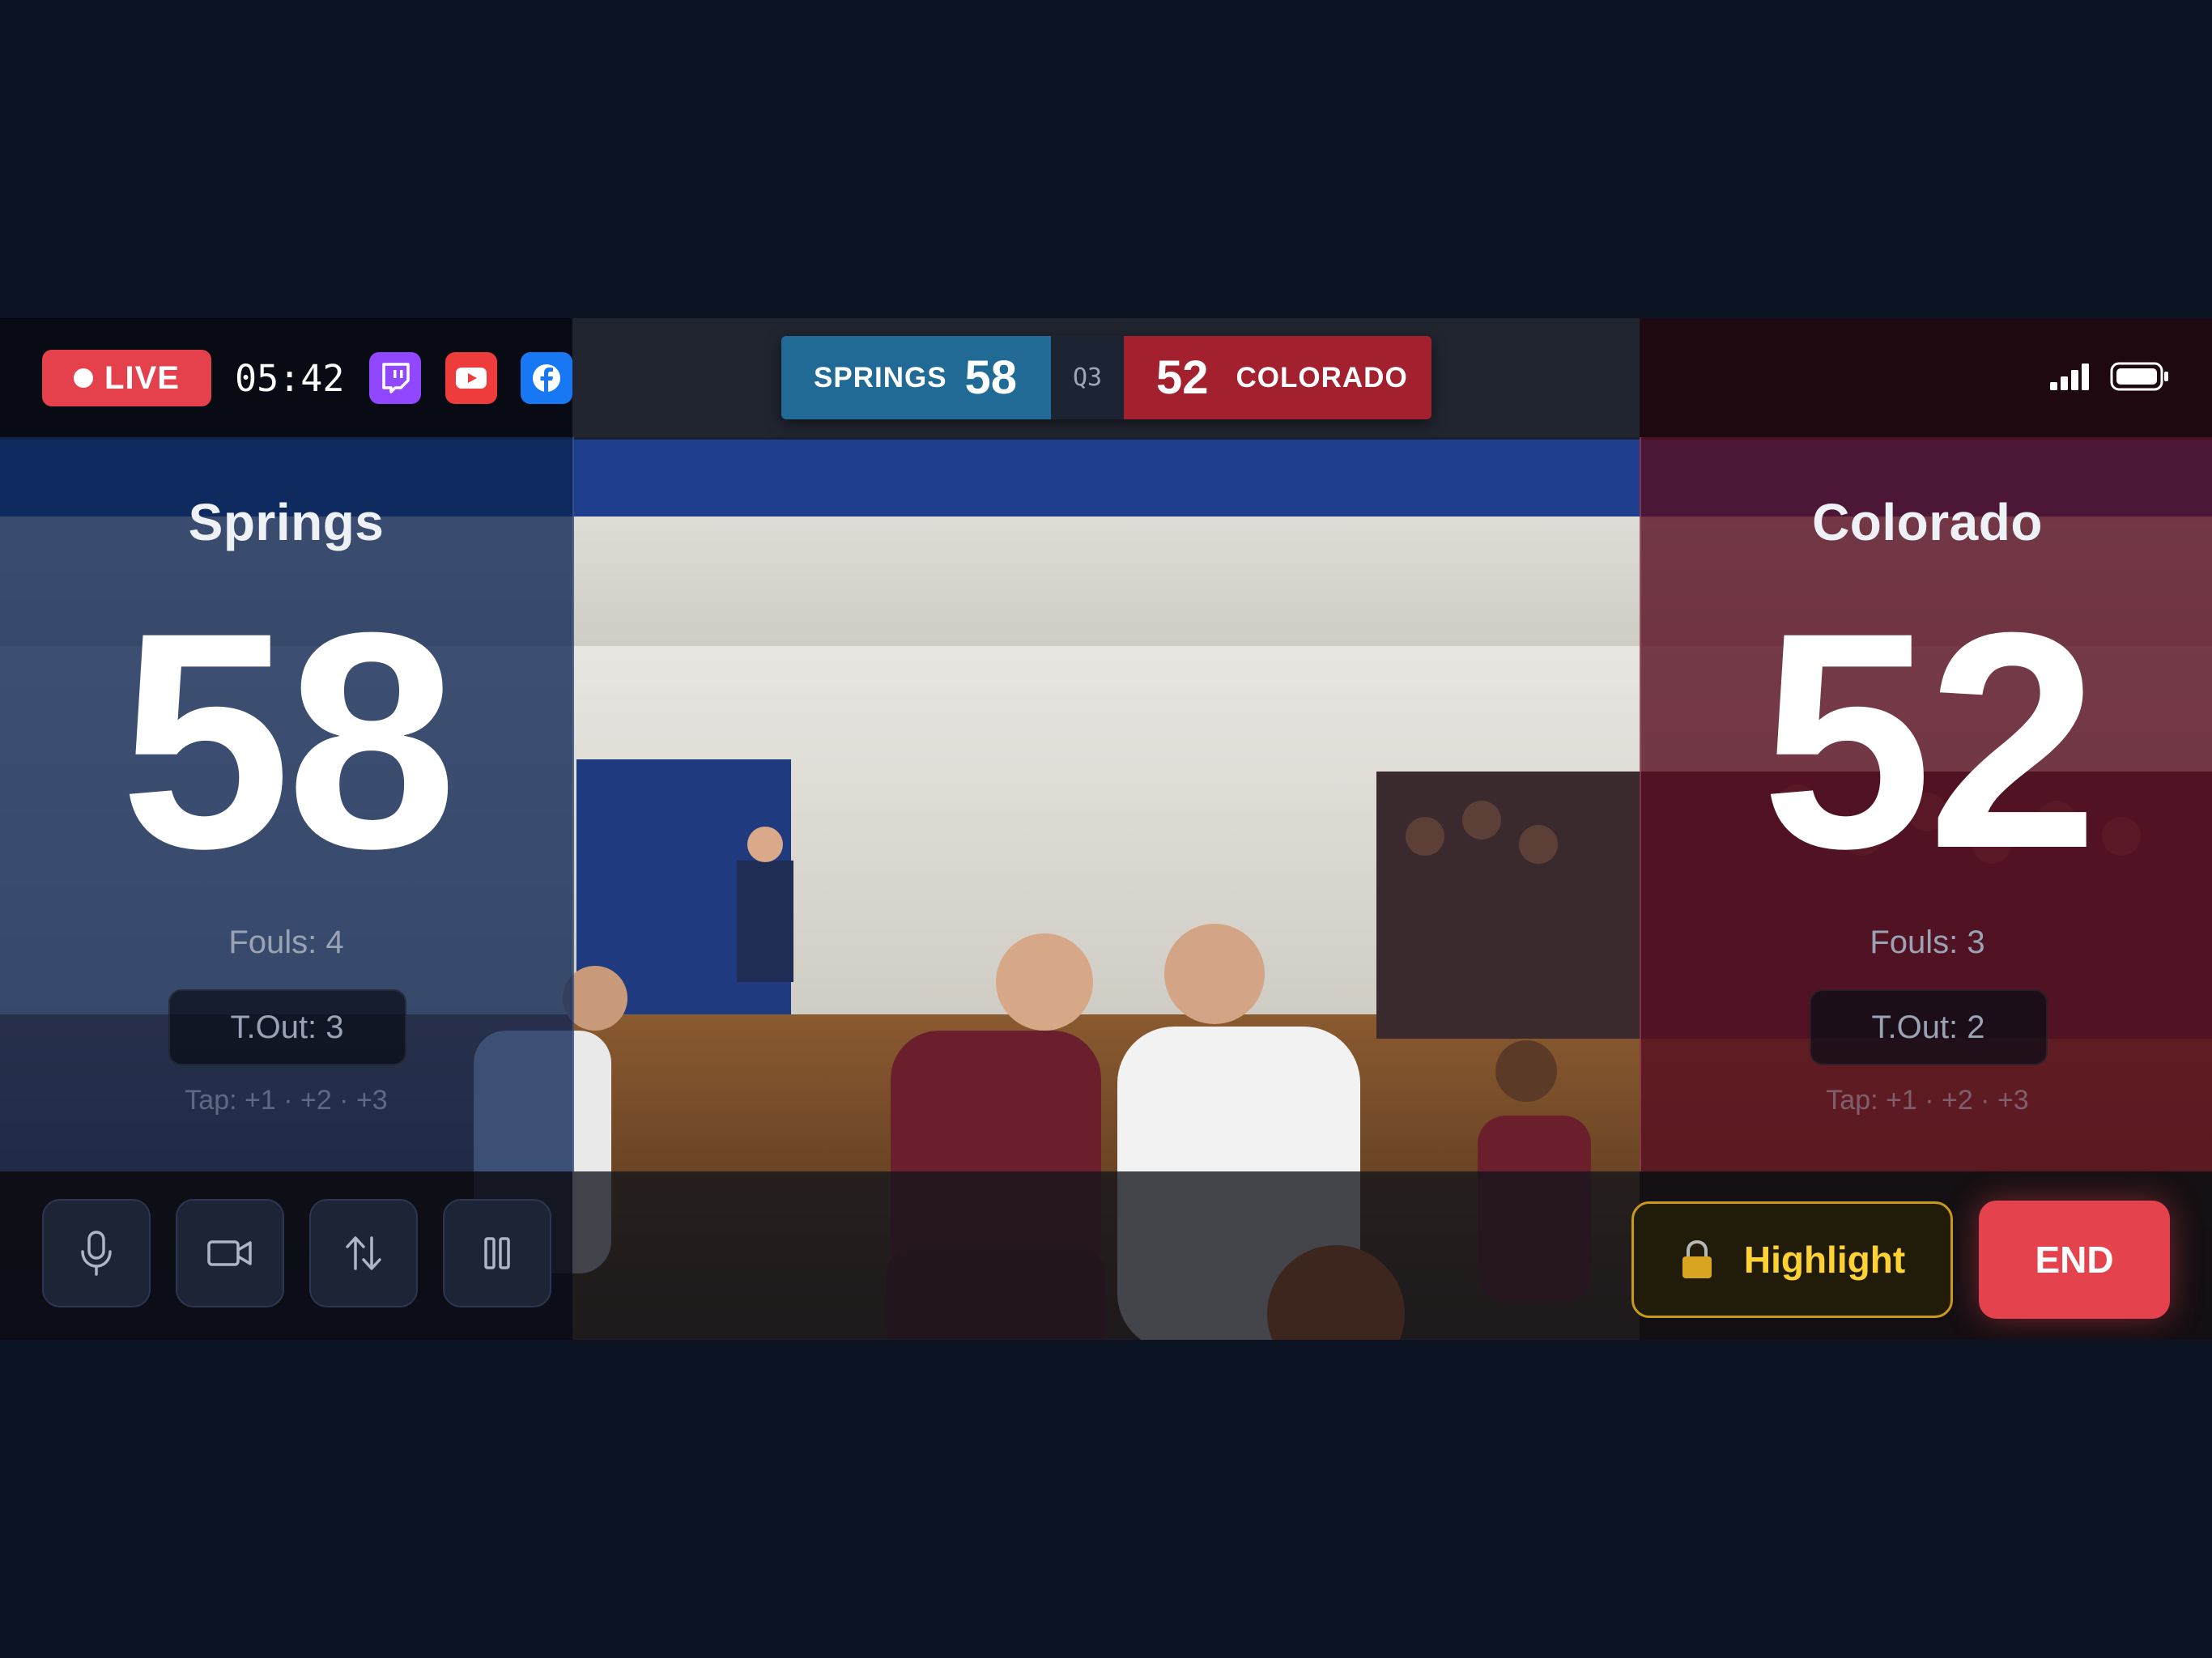  I want to click on live-badge: LIVE, so click(126, 378).